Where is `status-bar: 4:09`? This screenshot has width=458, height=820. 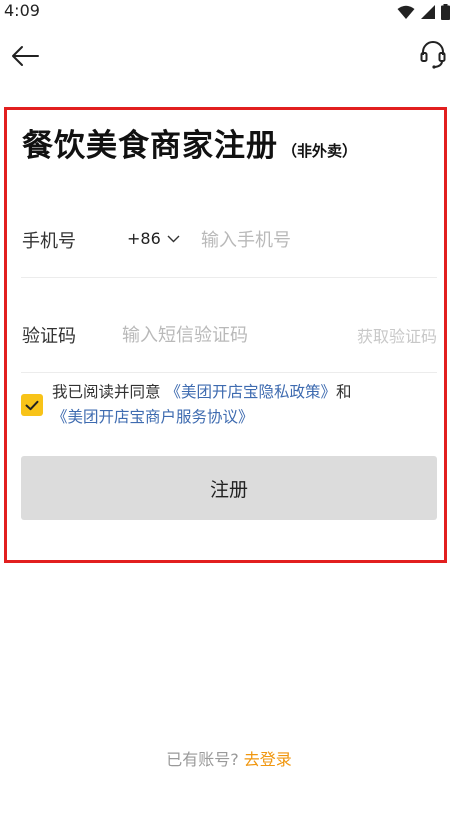
status-bar: 4:09 is located at coordinates (229, 13).